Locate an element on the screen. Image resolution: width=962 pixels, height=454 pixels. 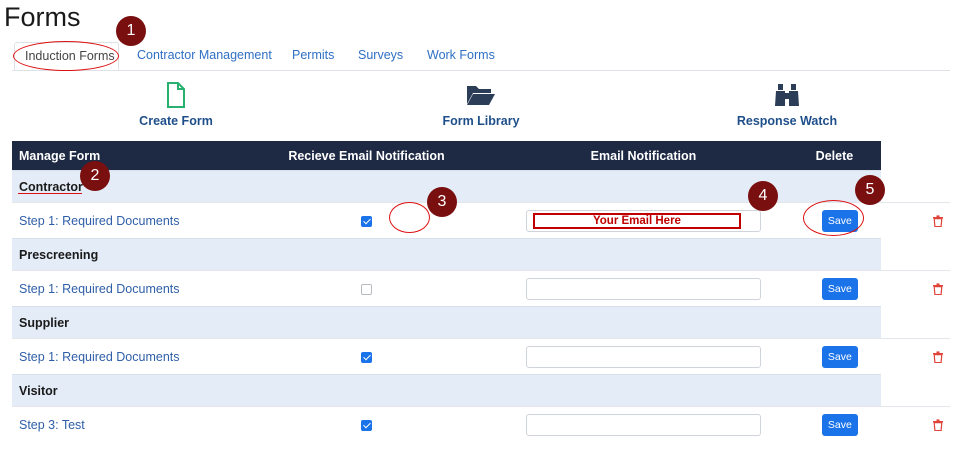
tab-contractor-management: Contractor Management is located at coordinates (204, 56).